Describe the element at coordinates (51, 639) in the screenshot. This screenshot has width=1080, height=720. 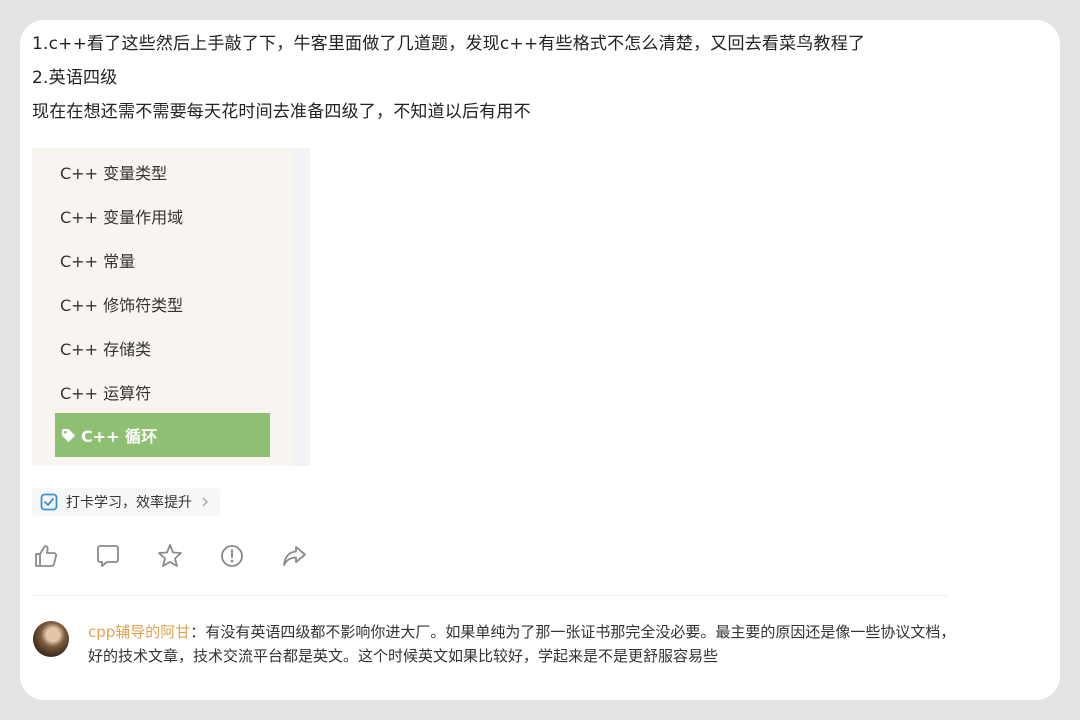
I see `avatar` at that location.